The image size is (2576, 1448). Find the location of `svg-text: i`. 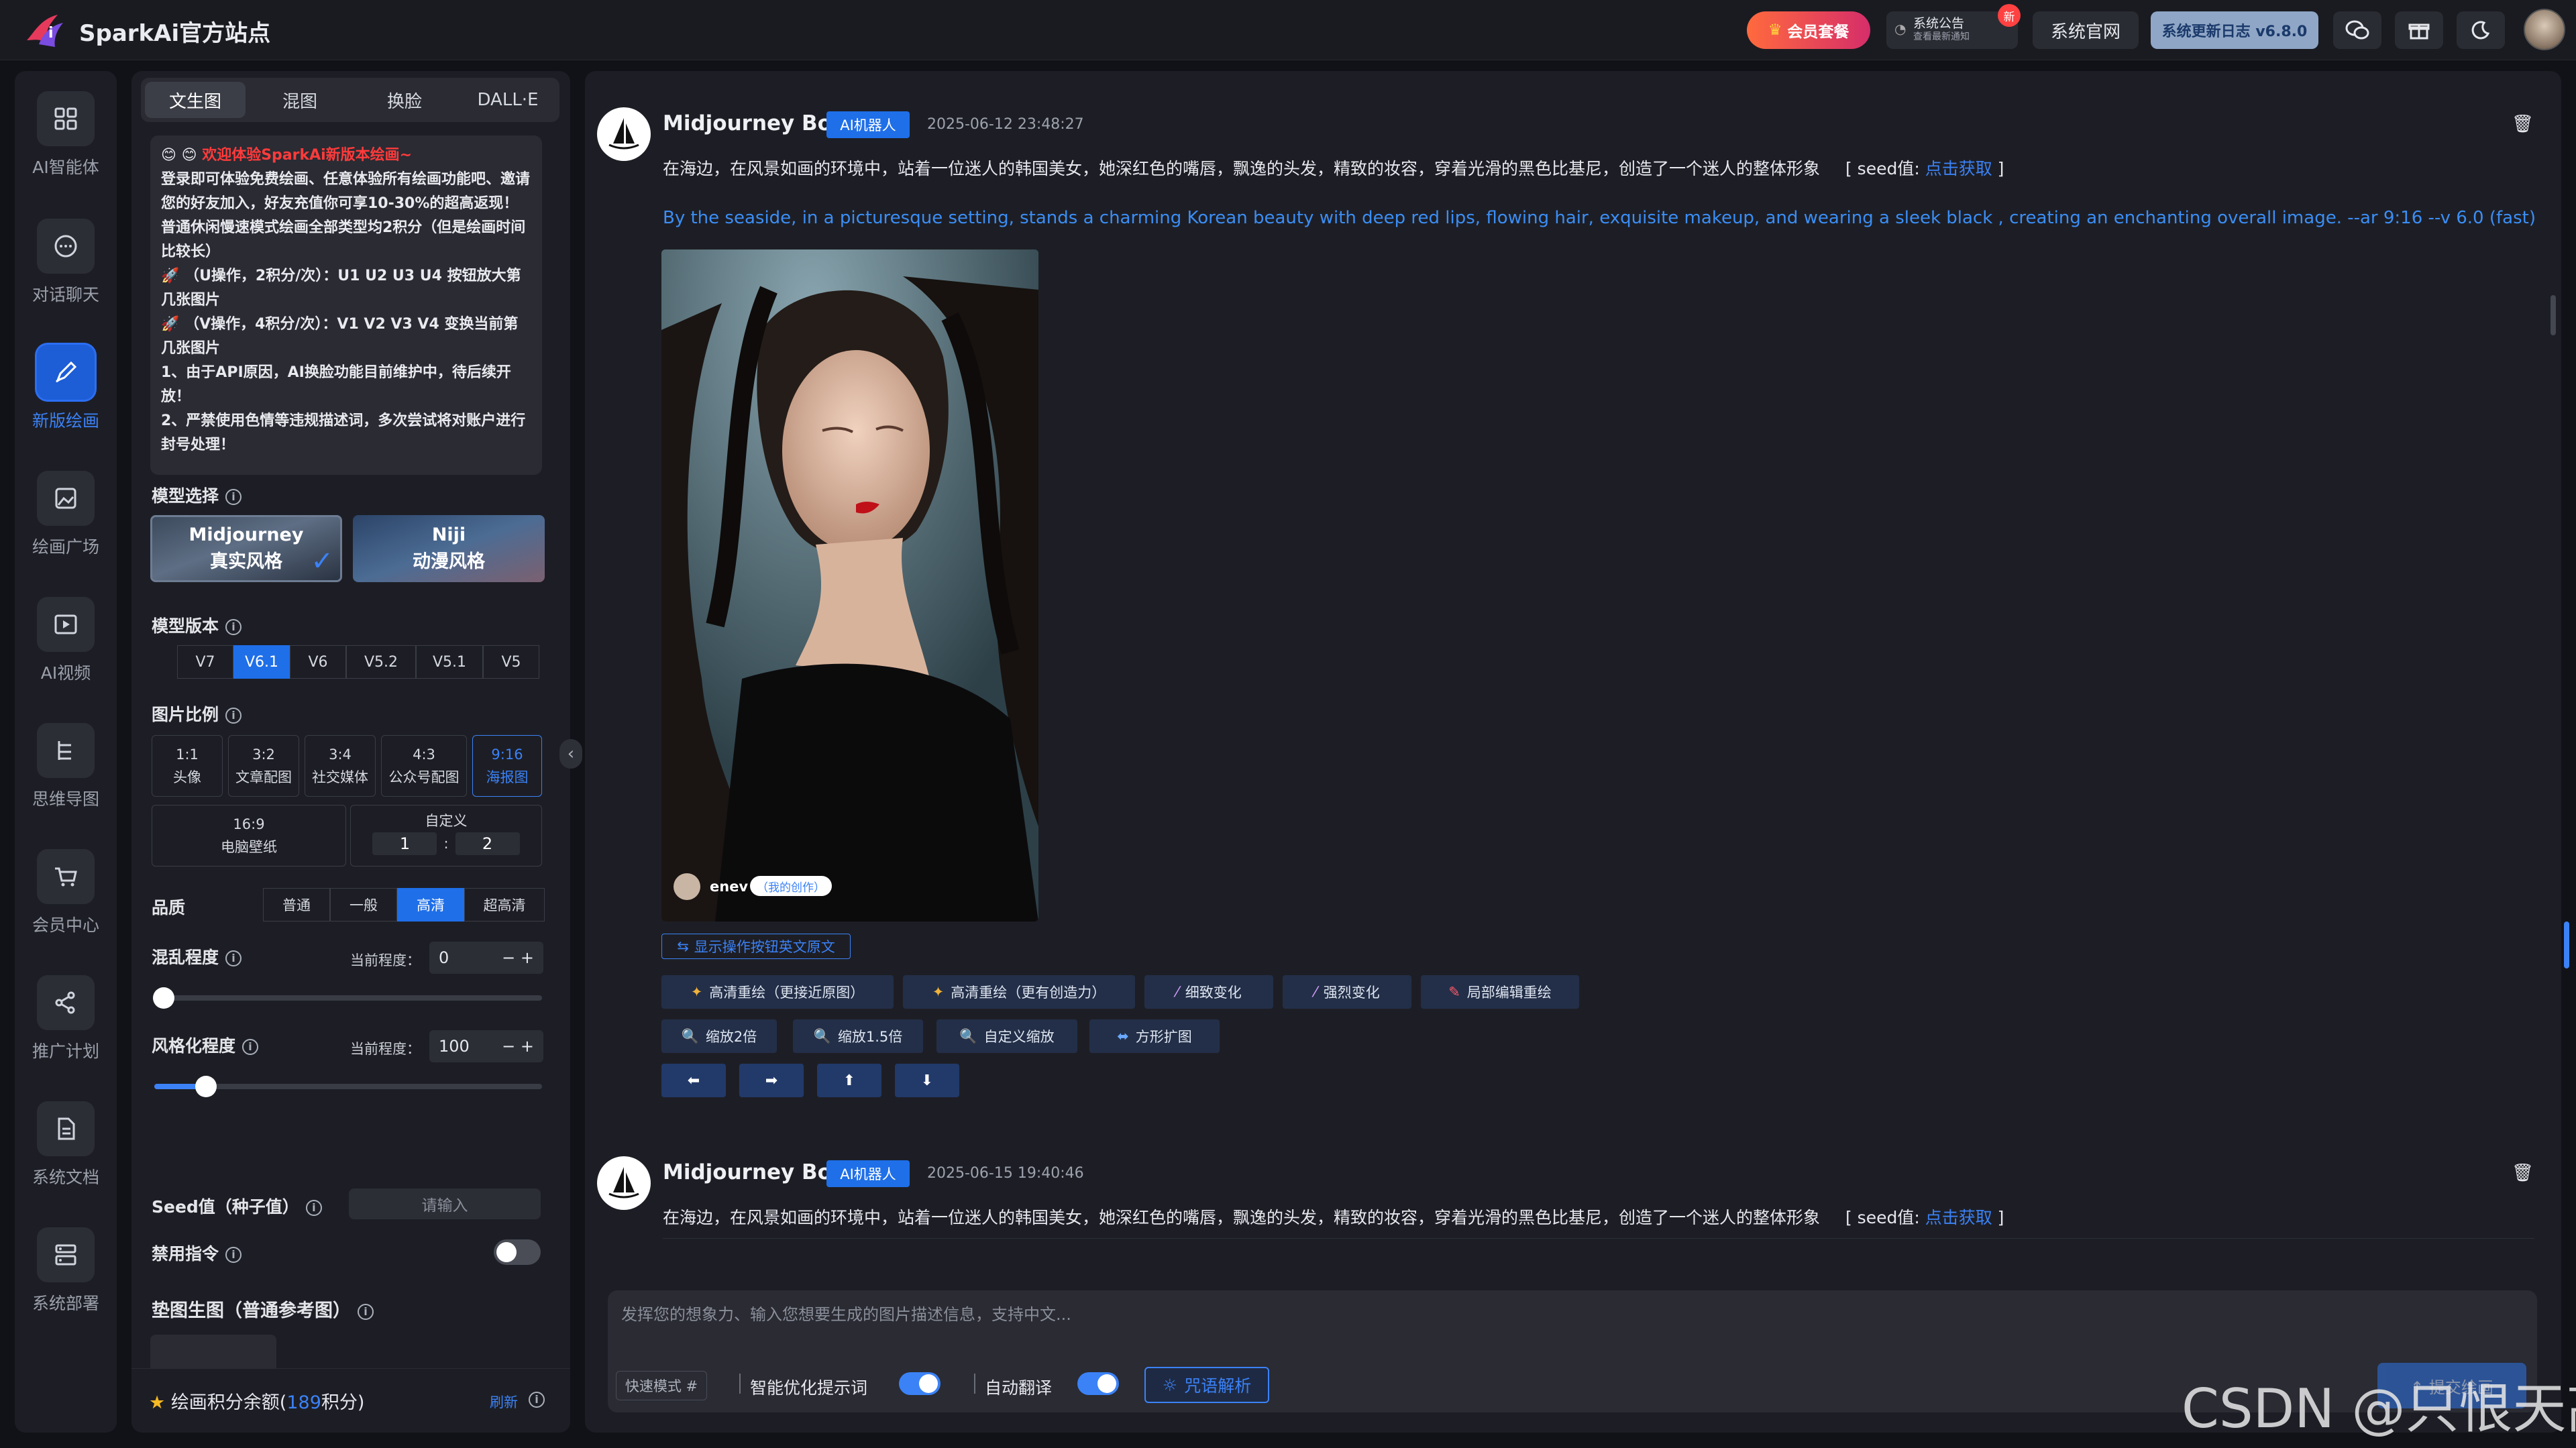

svg-text: i is located at coordinates (51, 33).